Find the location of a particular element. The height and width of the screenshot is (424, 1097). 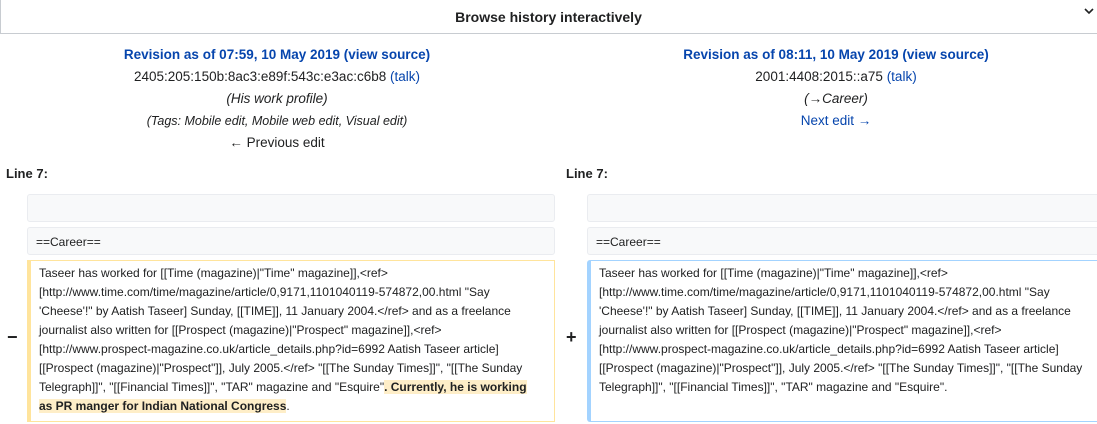

right-talk-link: (talk) is located at coordinates (902, 76).